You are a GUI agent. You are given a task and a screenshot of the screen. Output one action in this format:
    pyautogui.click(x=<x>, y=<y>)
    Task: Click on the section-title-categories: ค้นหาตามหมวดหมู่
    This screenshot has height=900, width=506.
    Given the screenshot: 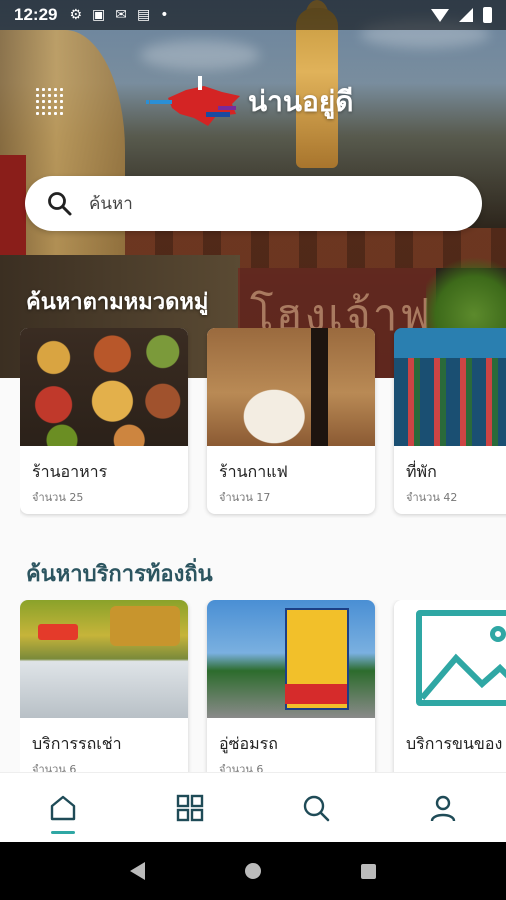 What is the action you would take?
    pyautogui.click(x=117, y=302)
    